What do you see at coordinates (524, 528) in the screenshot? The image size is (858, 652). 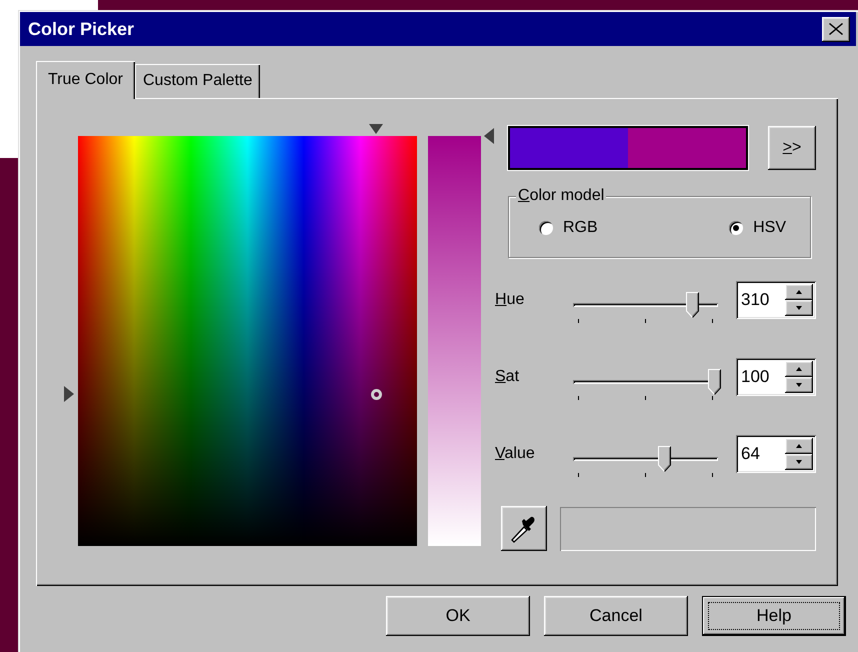 I see `eyedropper-button` at bounding box center [524, 528].